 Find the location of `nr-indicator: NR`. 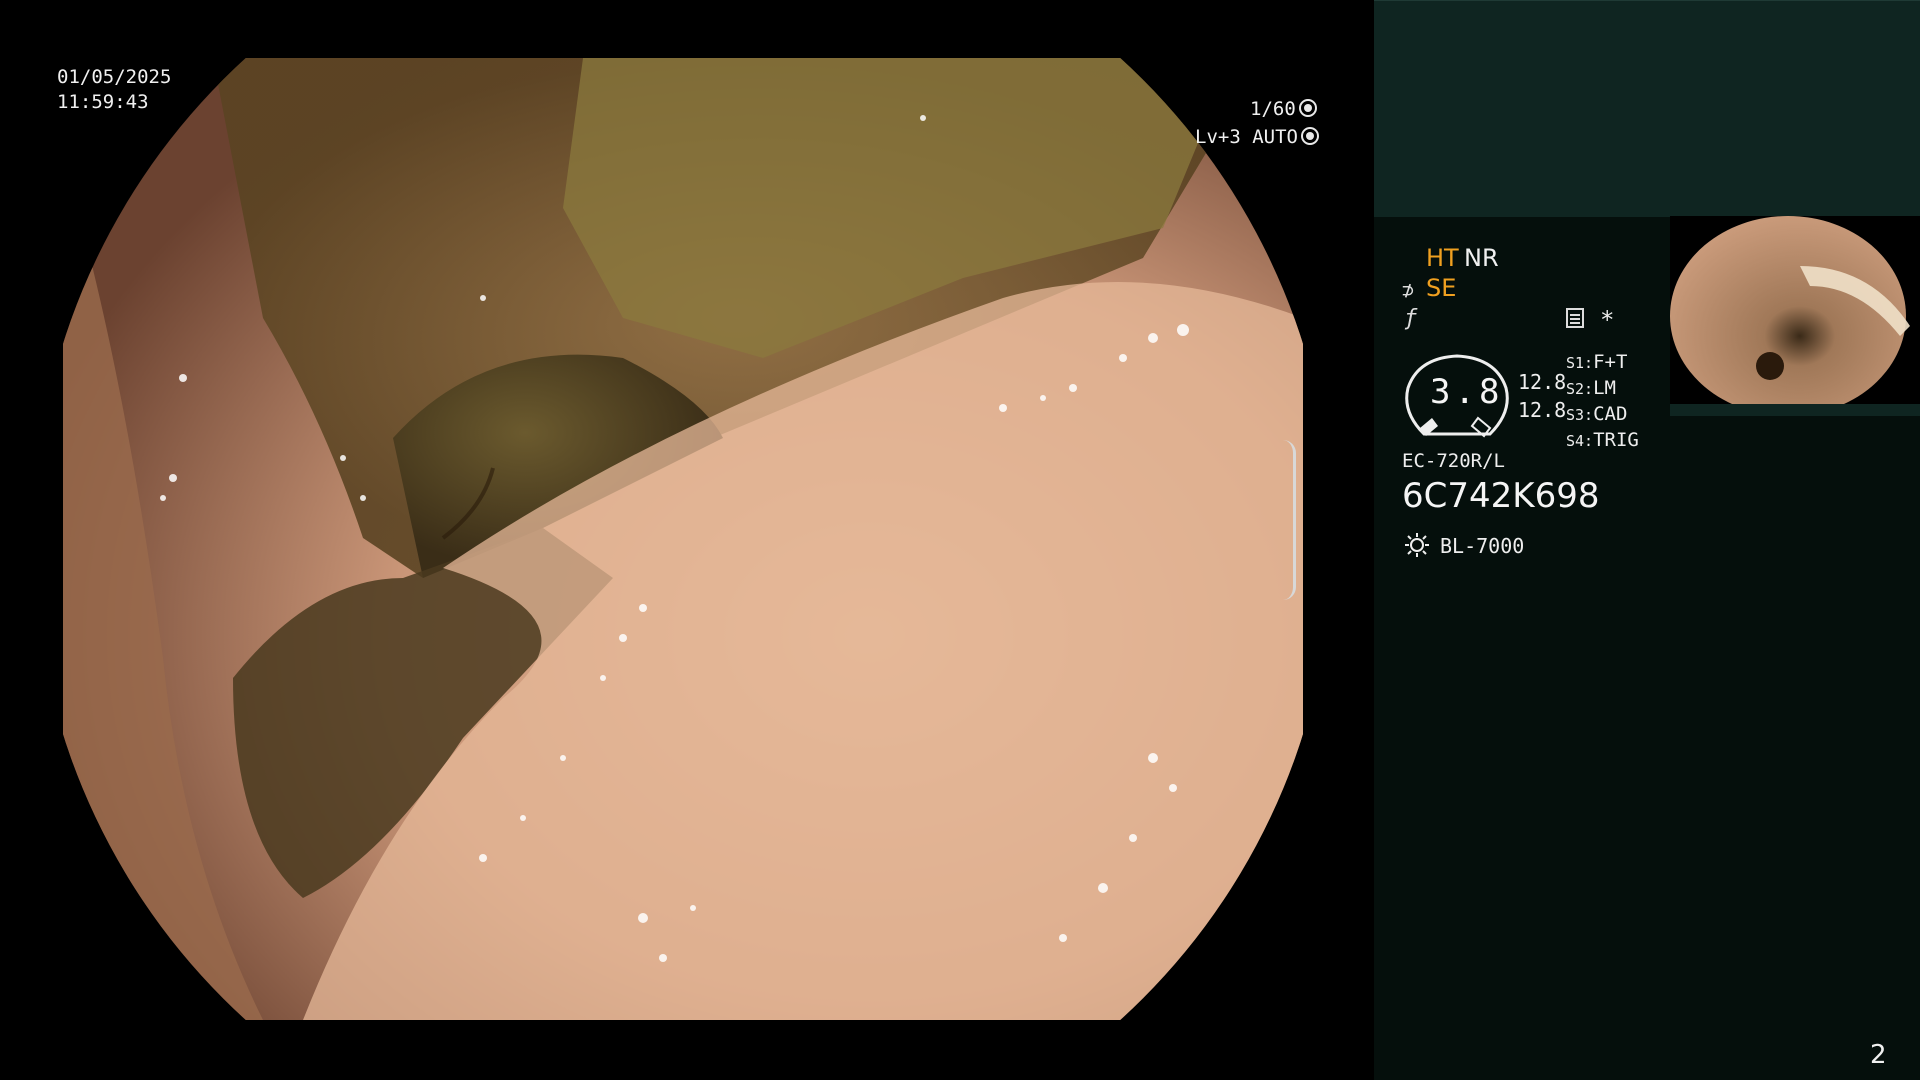

nr-indicator: NR is located at coordinates (1481, 258).